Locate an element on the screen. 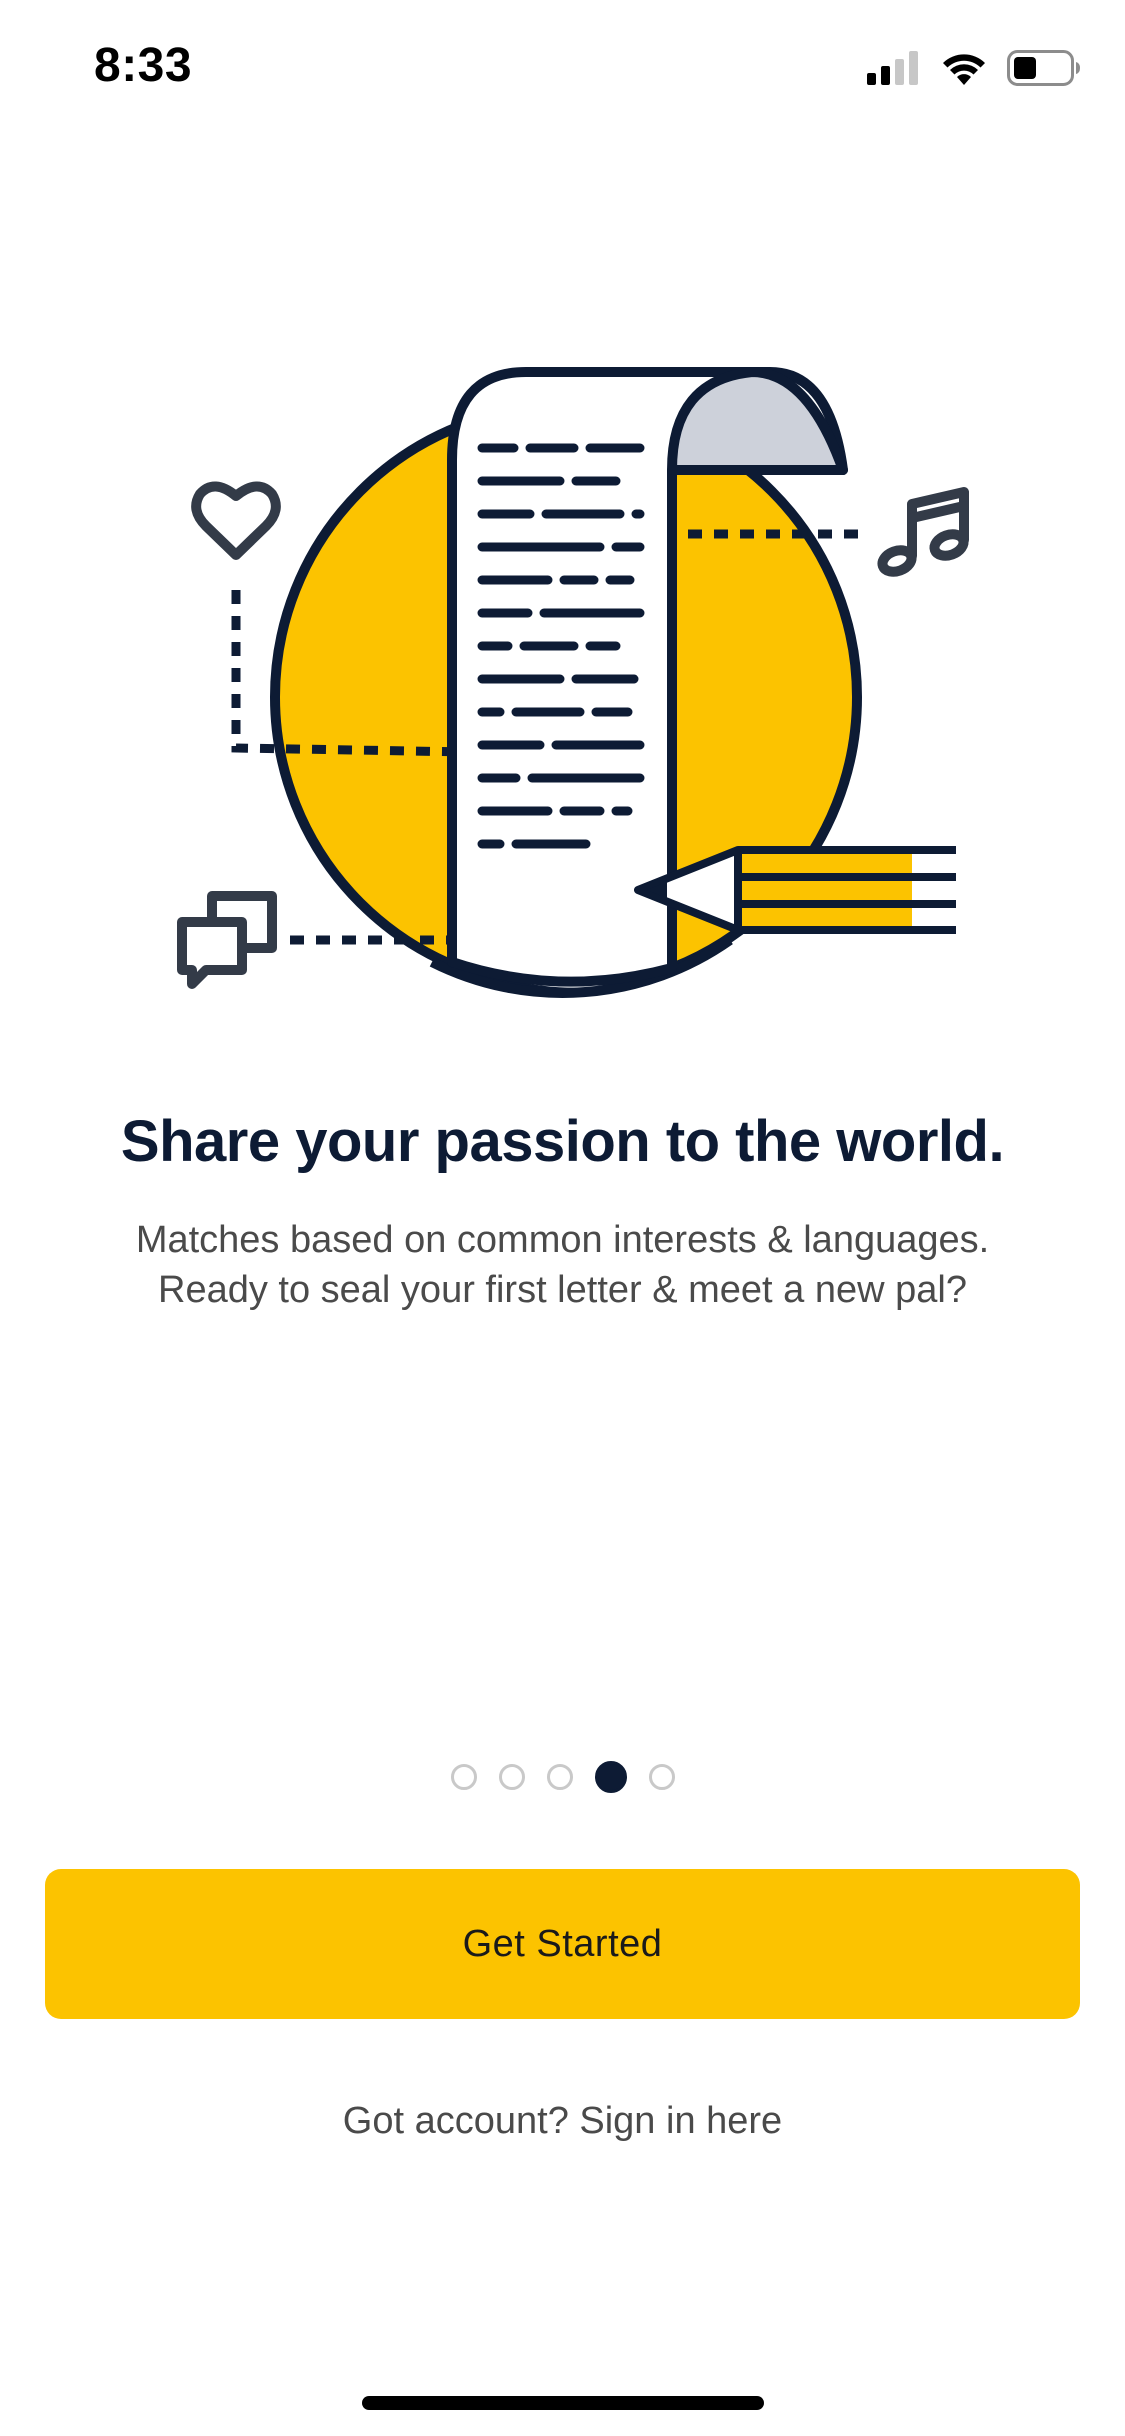 The width and height of the screenshot is (1125, 2436). chat-bubbles-icon is located at coordinates (227, 940).